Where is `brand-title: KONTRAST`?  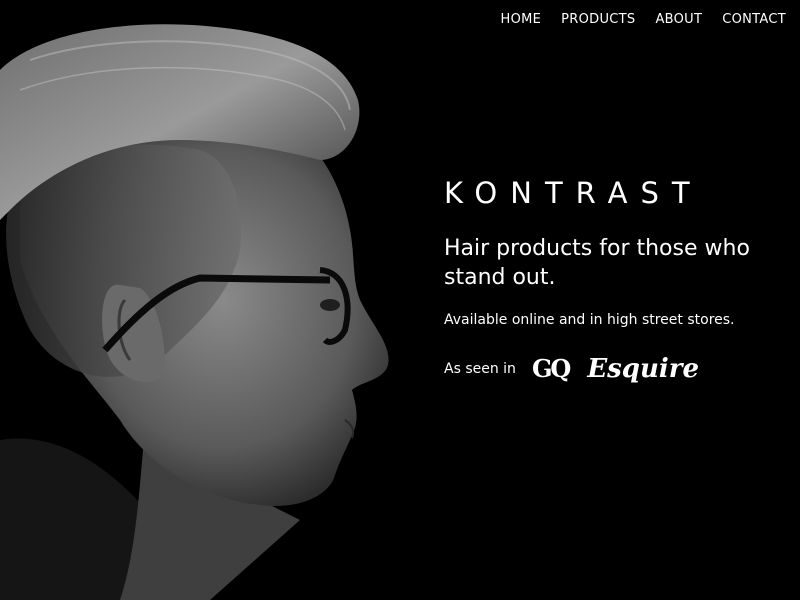 brand-title: KONTRAST is located at coordinates (573, 193).